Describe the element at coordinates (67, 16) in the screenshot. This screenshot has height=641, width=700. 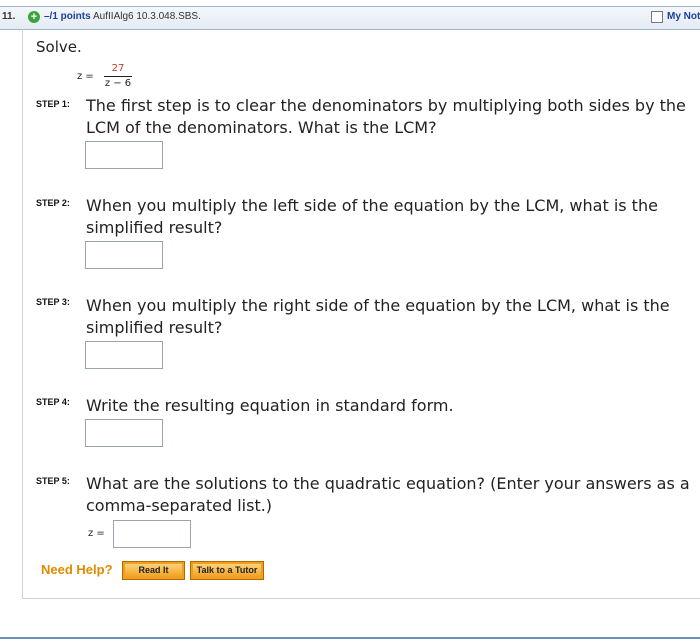
I see `points-label: –/1 points` at that location.